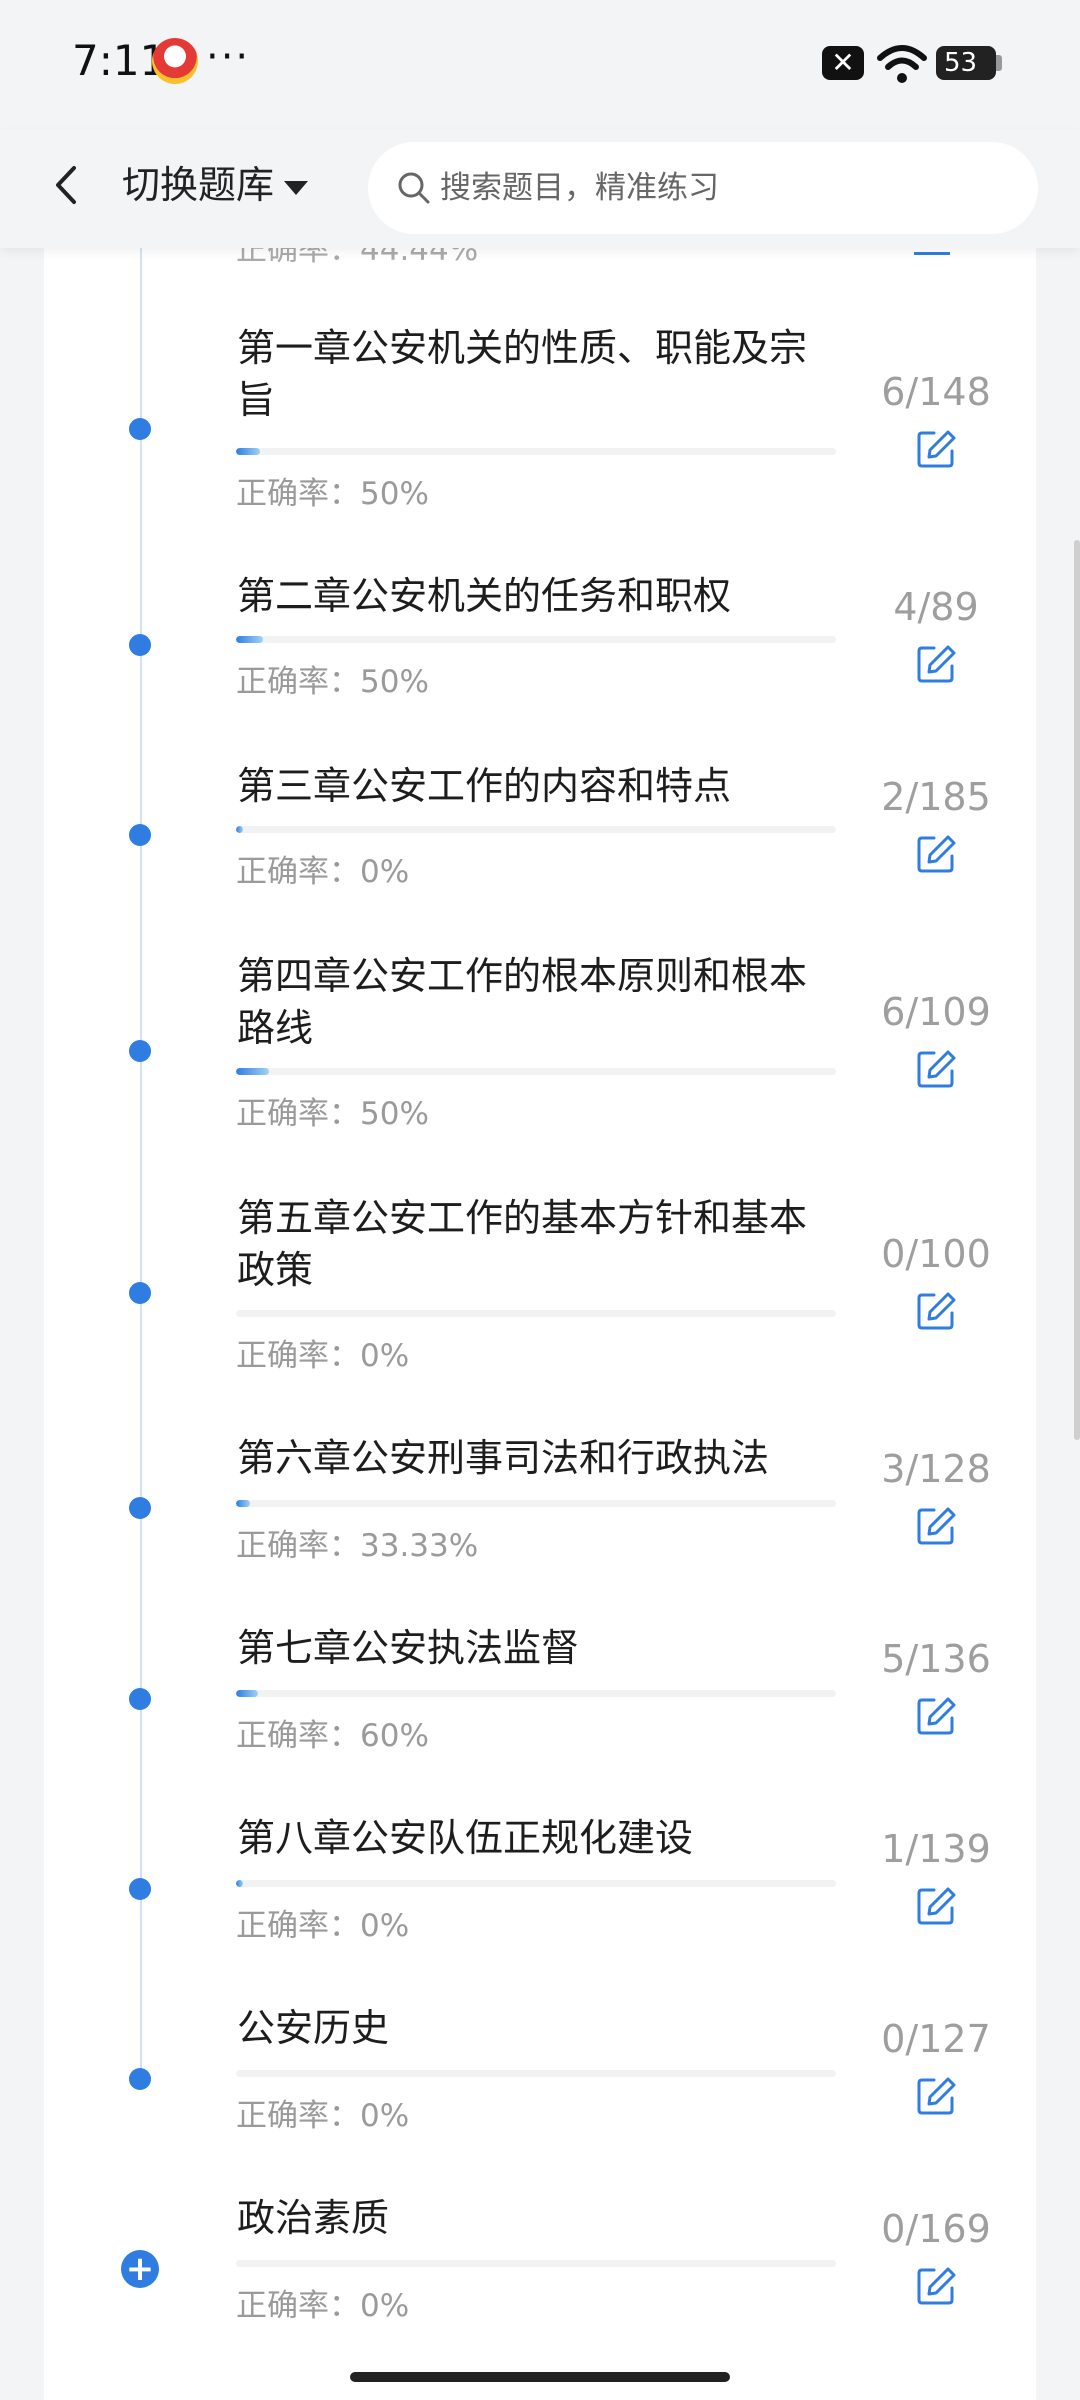 The image size is (1080, 2400). What do you see at coordinates (313, 2218) in the screenshot?
I see `chapter-title: 政治素质` at bounding box center [313, 2218].